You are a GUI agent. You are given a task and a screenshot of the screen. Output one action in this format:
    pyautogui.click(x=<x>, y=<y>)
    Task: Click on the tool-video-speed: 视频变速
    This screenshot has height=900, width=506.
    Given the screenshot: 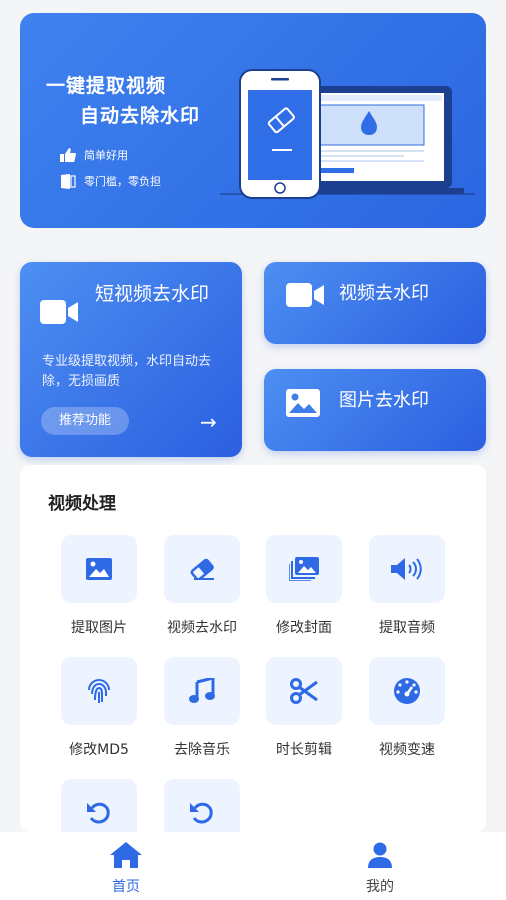 What is the action you would take?
    pyautogui.click(x=407, y=708)
    